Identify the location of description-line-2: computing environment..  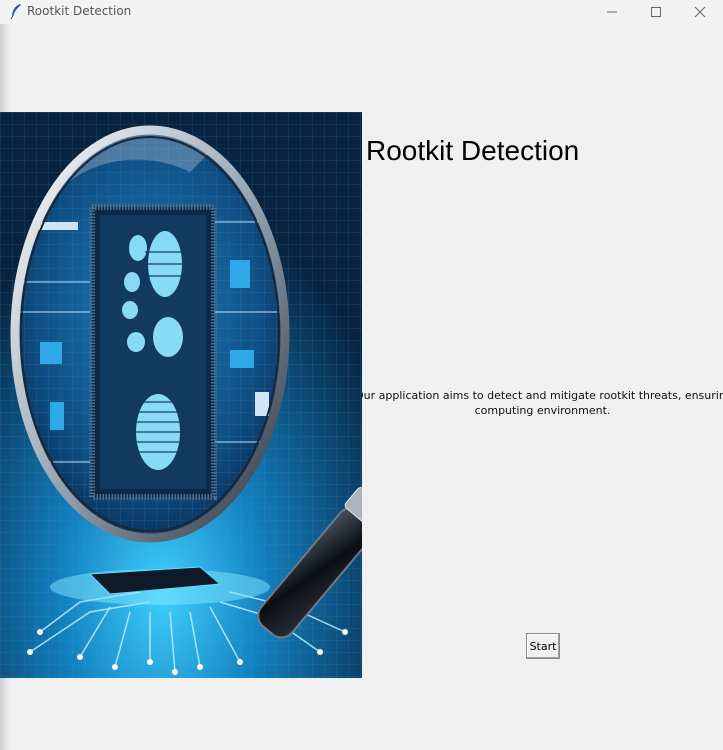
(542, 410).